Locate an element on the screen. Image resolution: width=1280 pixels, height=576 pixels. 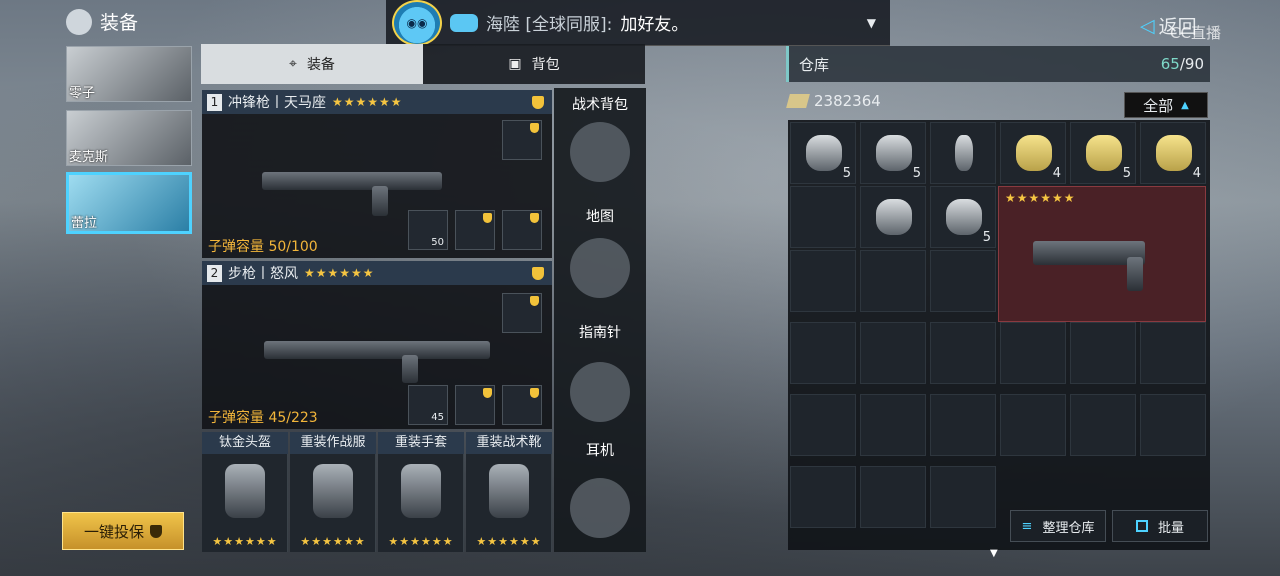
character-card-2: 蕾拉 is located at coordinates (129, 203).